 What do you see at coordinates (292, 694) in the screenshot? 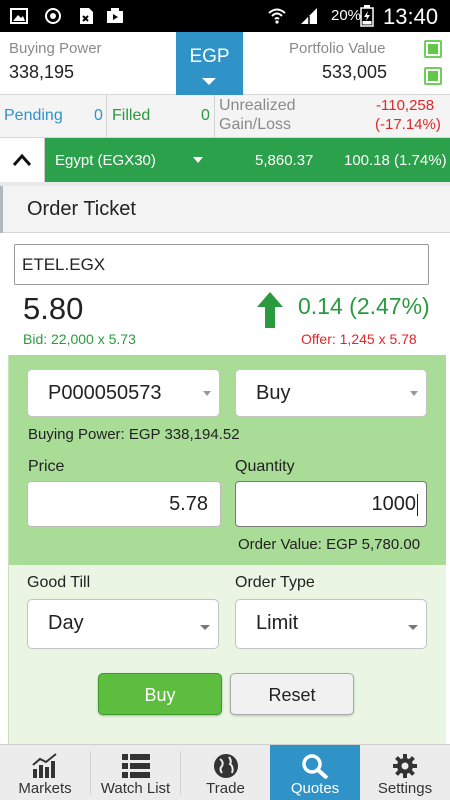
I see `reset-button: Reset` at bounding box center [292, 694].